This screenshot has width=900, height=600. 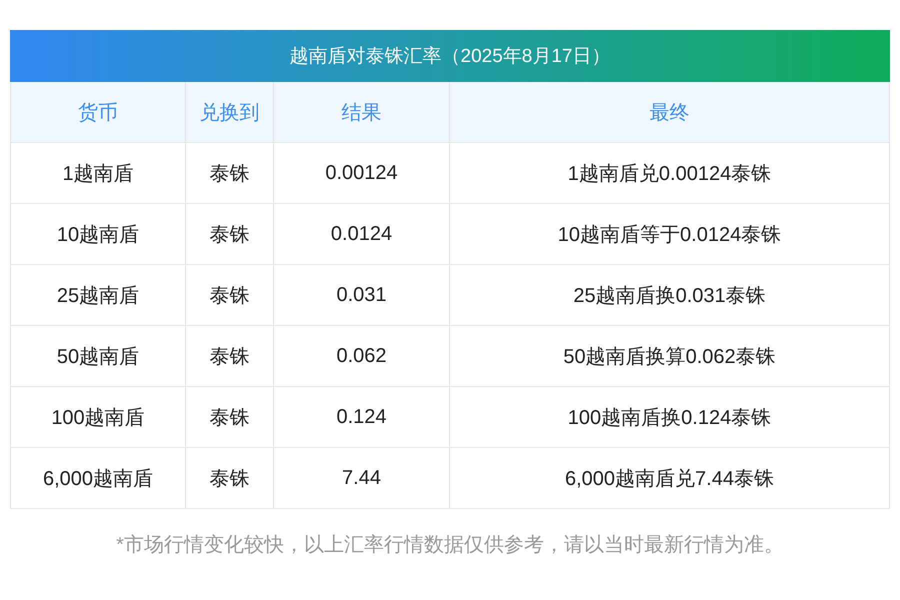 What do you see at coordinates (450, 545) in the screenshot?
I see `disclaimer-note: *市场行情变化较快，以上汇率行情数据仅供参考，请以当时最新行情为准。` at bounding box center [450, 545].